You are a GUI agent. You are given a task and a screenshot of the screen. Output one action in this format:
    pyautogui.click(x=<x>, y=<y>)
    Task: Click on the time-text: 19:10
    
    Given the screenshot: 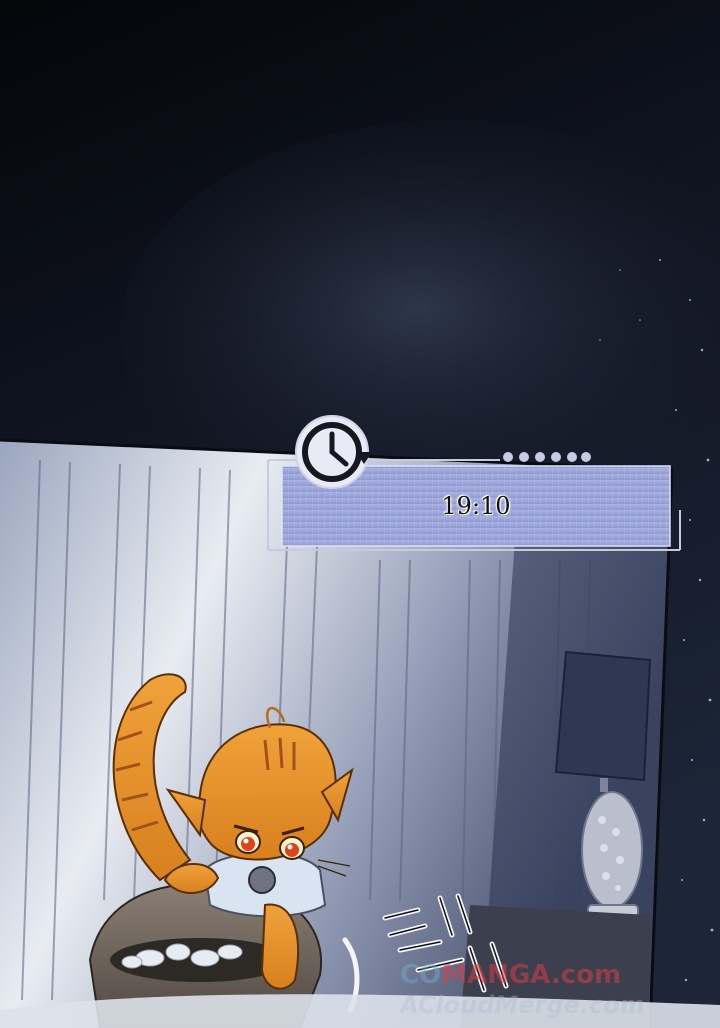 What is the action you would take?
    pyautogui.click(x=476, y=506)
    